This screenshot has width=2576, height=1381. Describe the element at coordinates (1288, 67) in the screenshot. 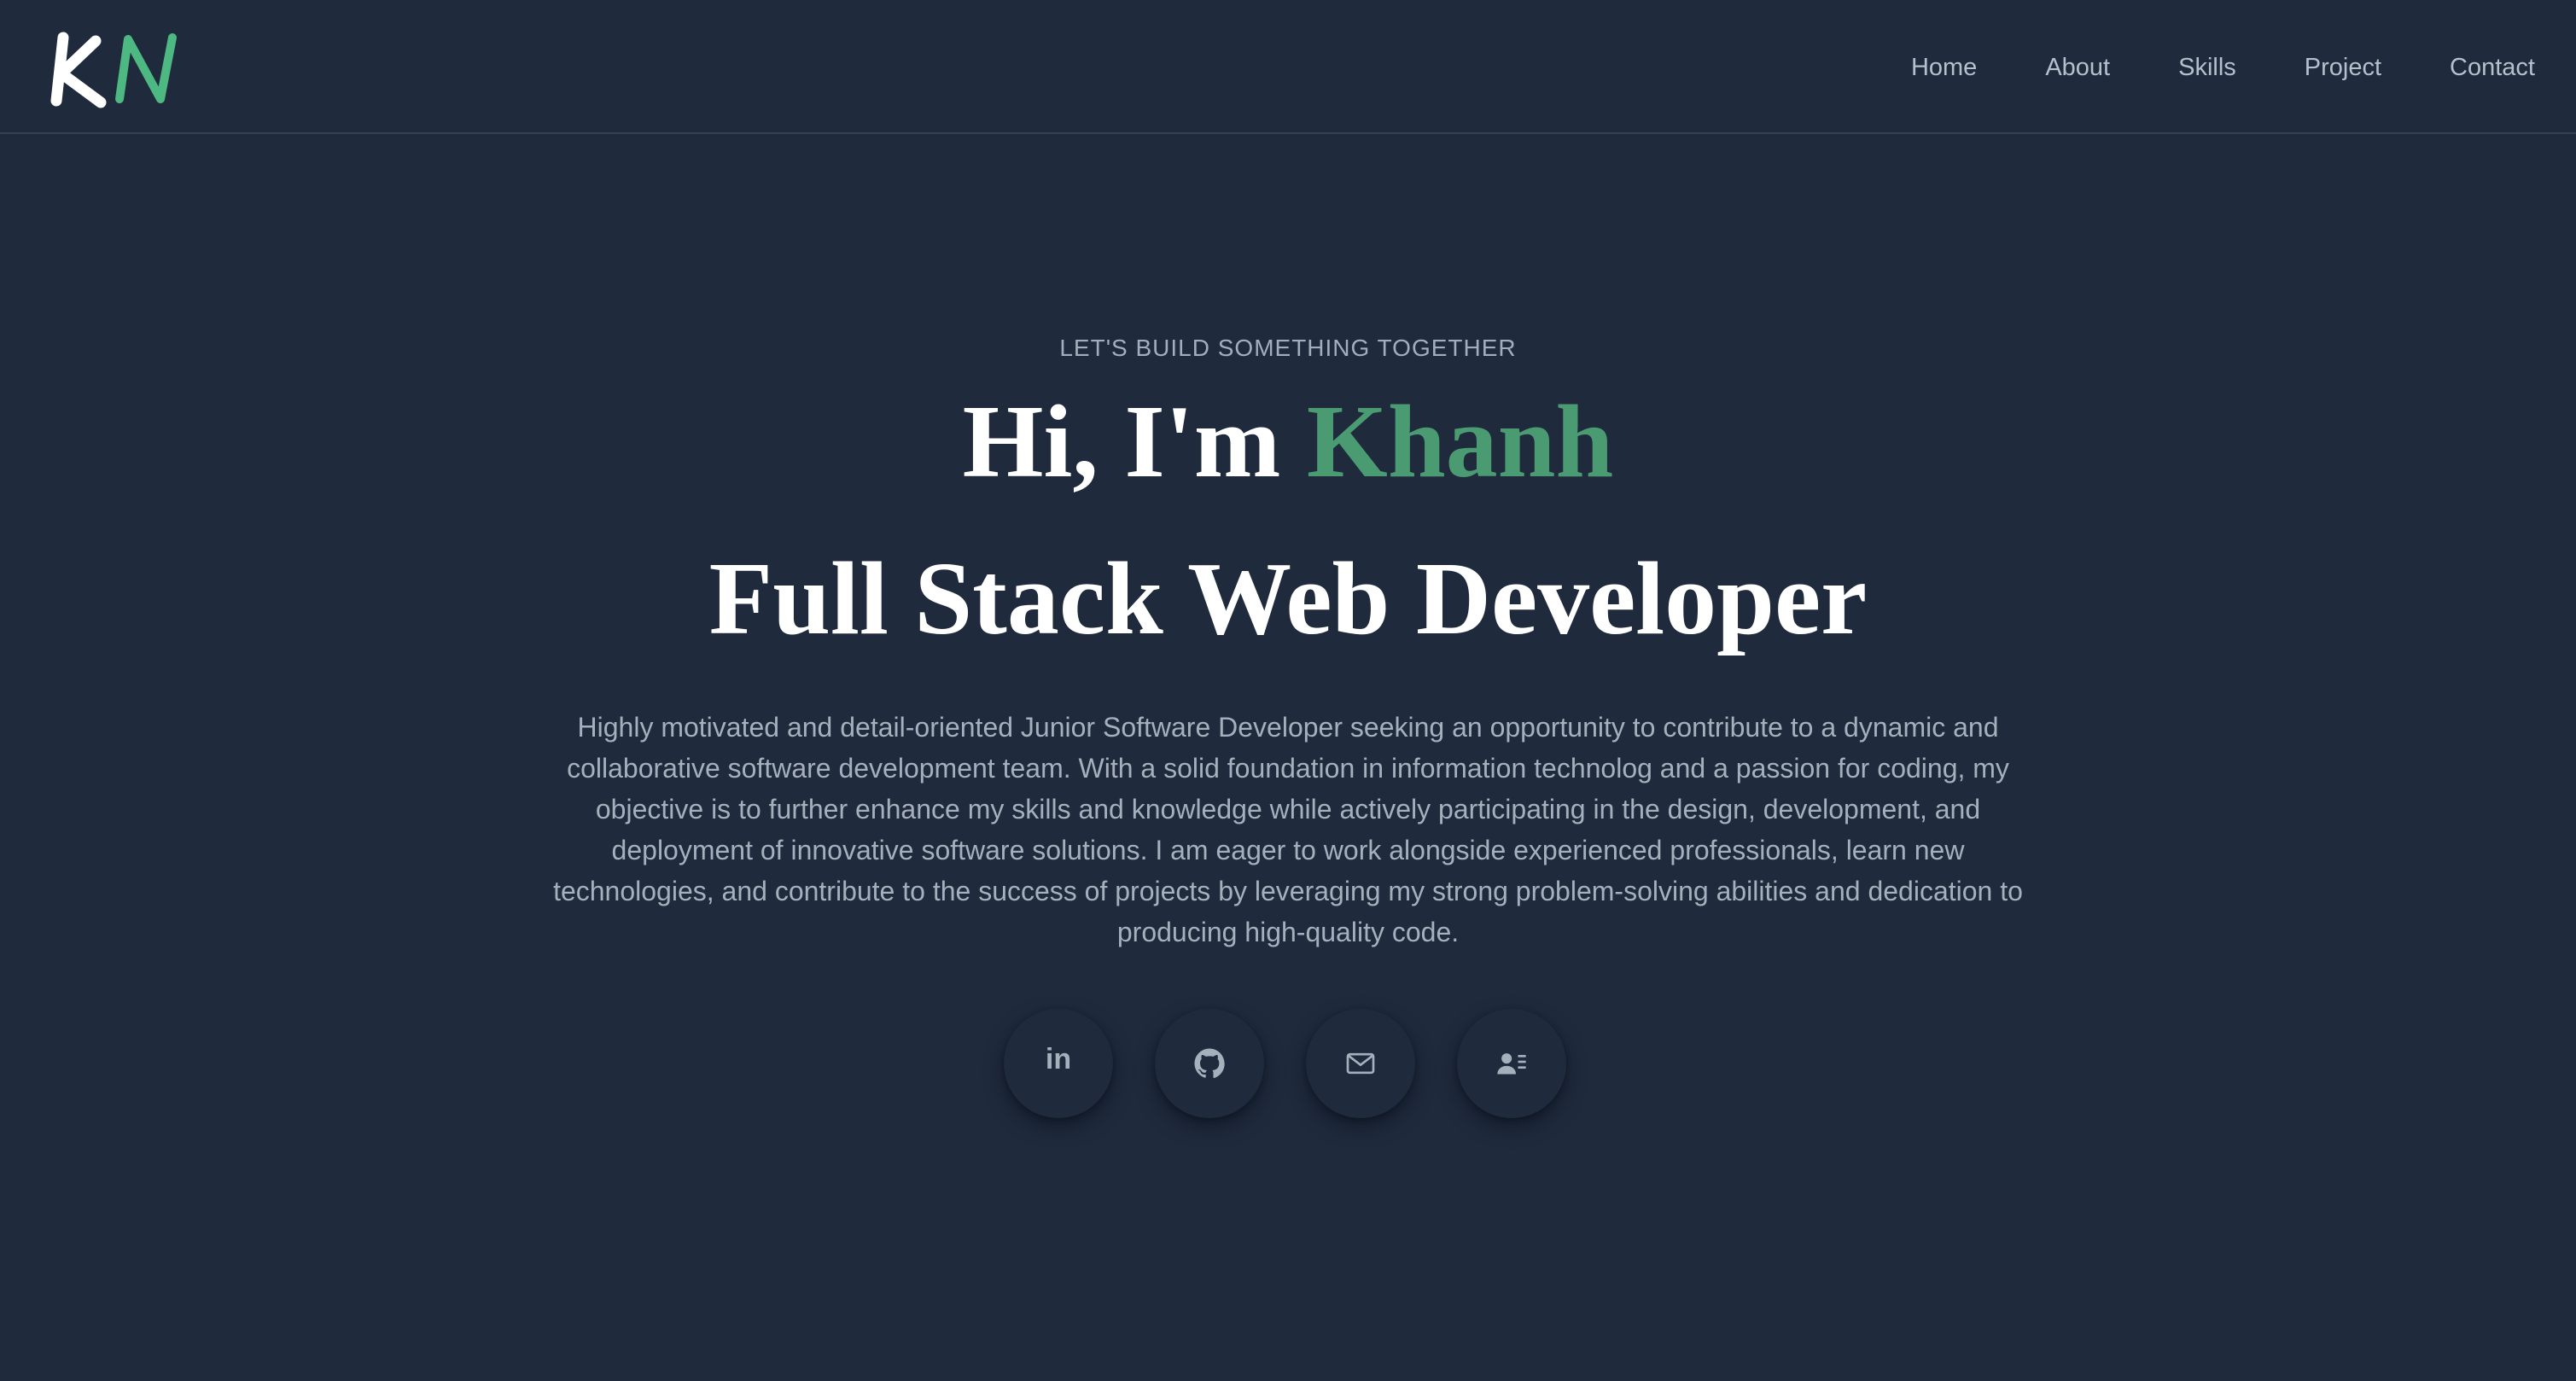

I see `navbar: Home About Skills Project Contact` at that location.